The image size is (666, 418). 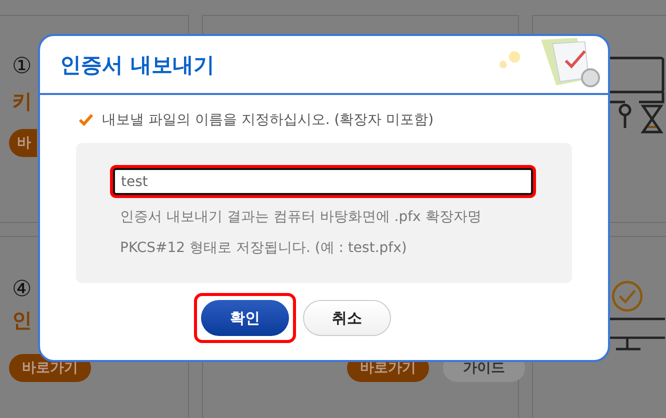 What do you see at coordinates (22, 320) in the screenshot?
I see `card-title: 인` at bounding box center [22, 320].